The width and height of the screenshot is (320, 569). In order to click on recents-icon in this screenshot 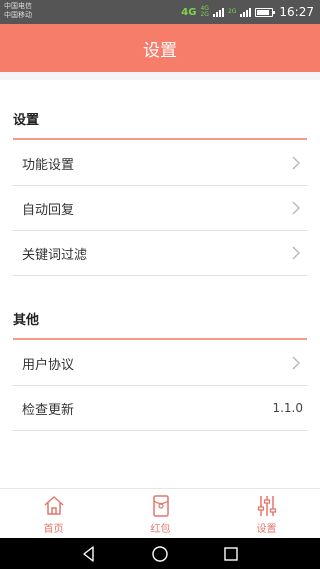, I will do `click(231, 554)`.